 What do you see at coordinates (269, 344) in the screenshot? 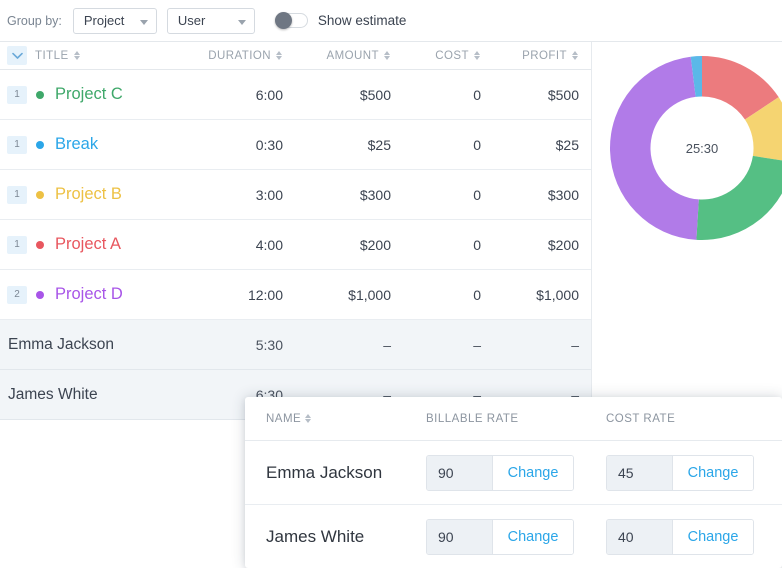
I see `cell-duration: 5:30` at bounding box center [269, 344].